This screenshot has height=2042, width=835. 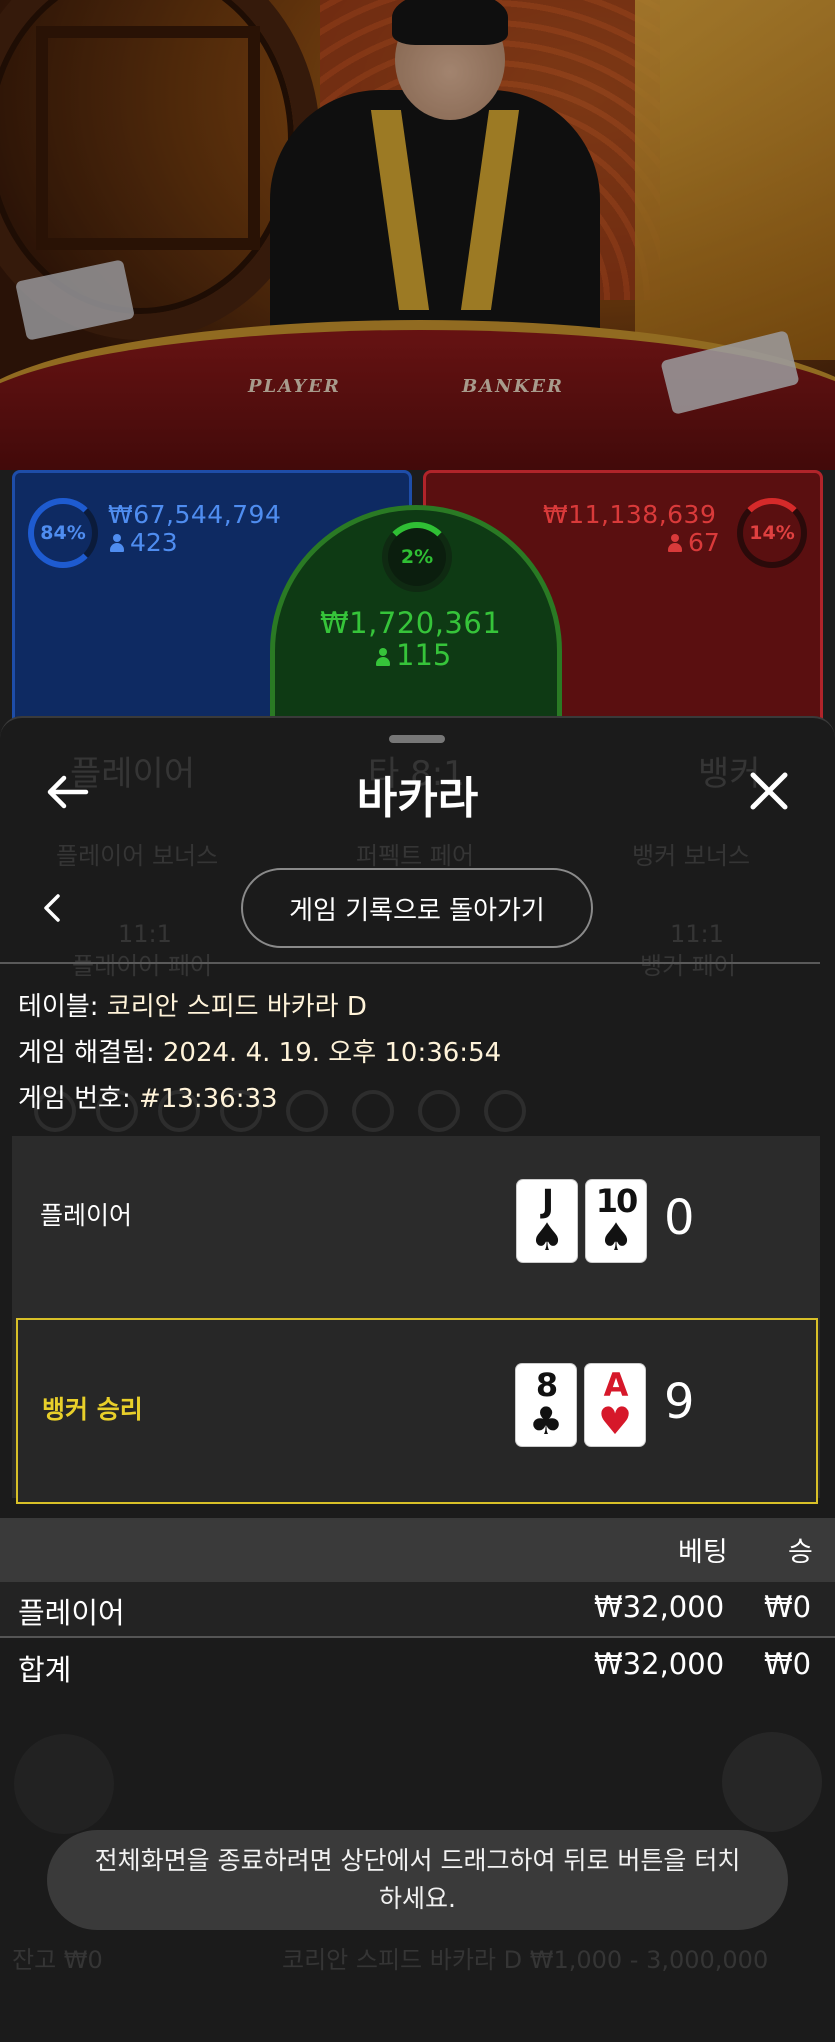 I want to click on table-info: 테이블: 코리안 스피드 바카라 D, so click(x=192, y=1007).